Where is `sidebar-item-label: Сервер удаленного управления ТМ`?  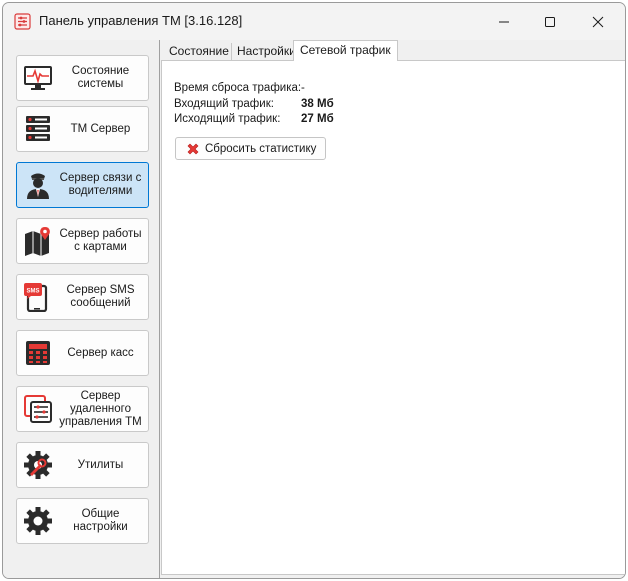
sidebar-item-label: Сервер удаленного управления ТМ is located at coordinates (100, 408).